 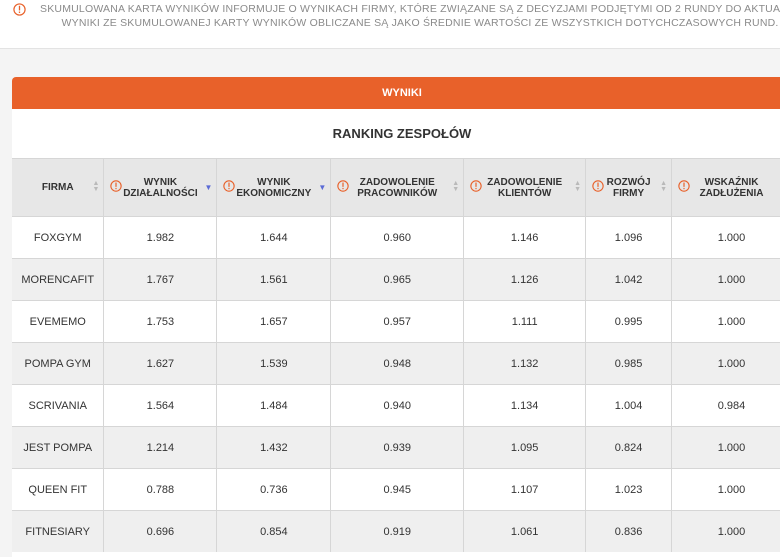 I want to click on cell-wynik-dzialalnosci: 0.788, so click(x=160, y=489).